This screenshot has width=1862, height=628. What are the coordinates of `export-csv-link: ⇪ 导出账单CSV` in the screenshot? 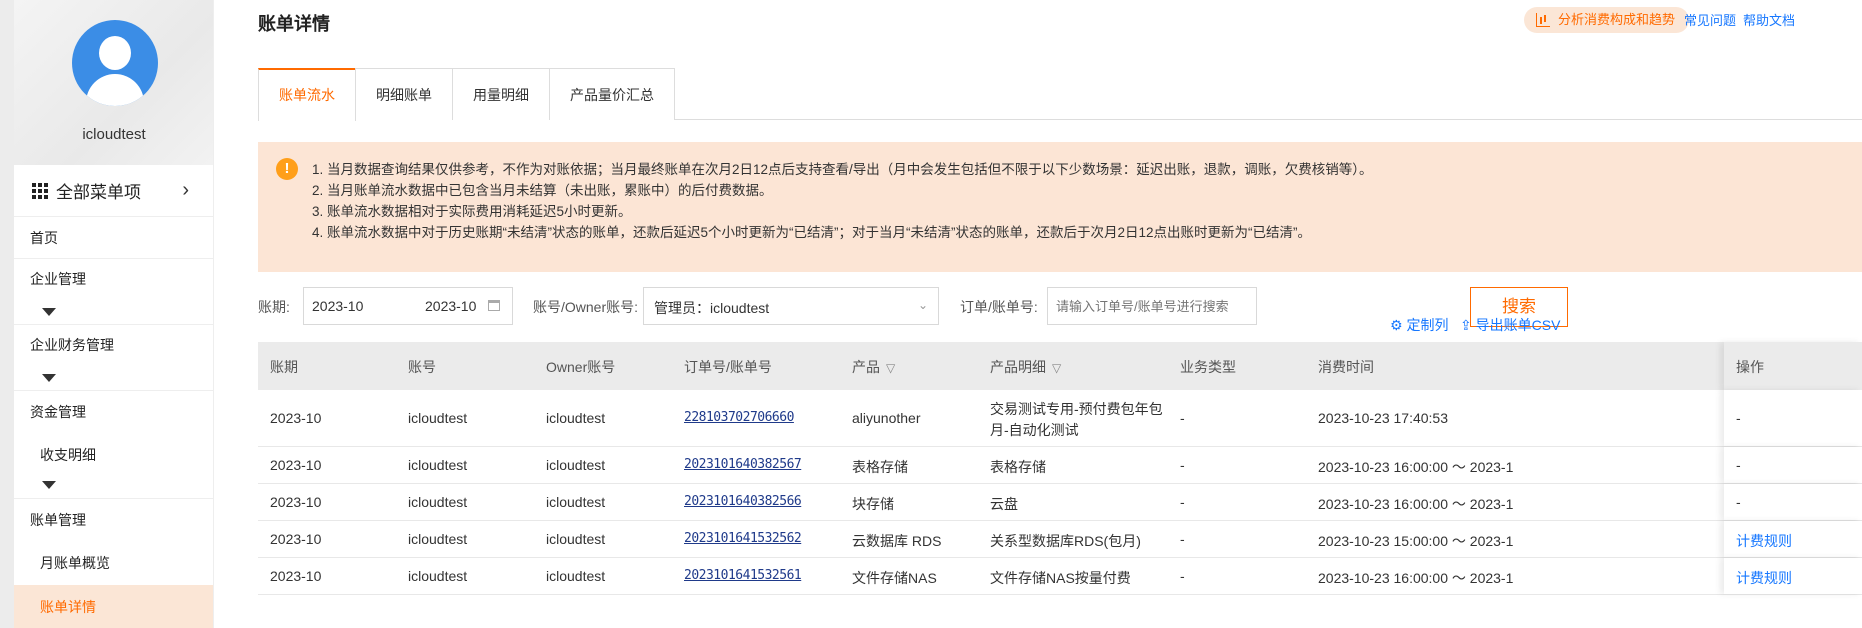 It's located at (1510, 325).